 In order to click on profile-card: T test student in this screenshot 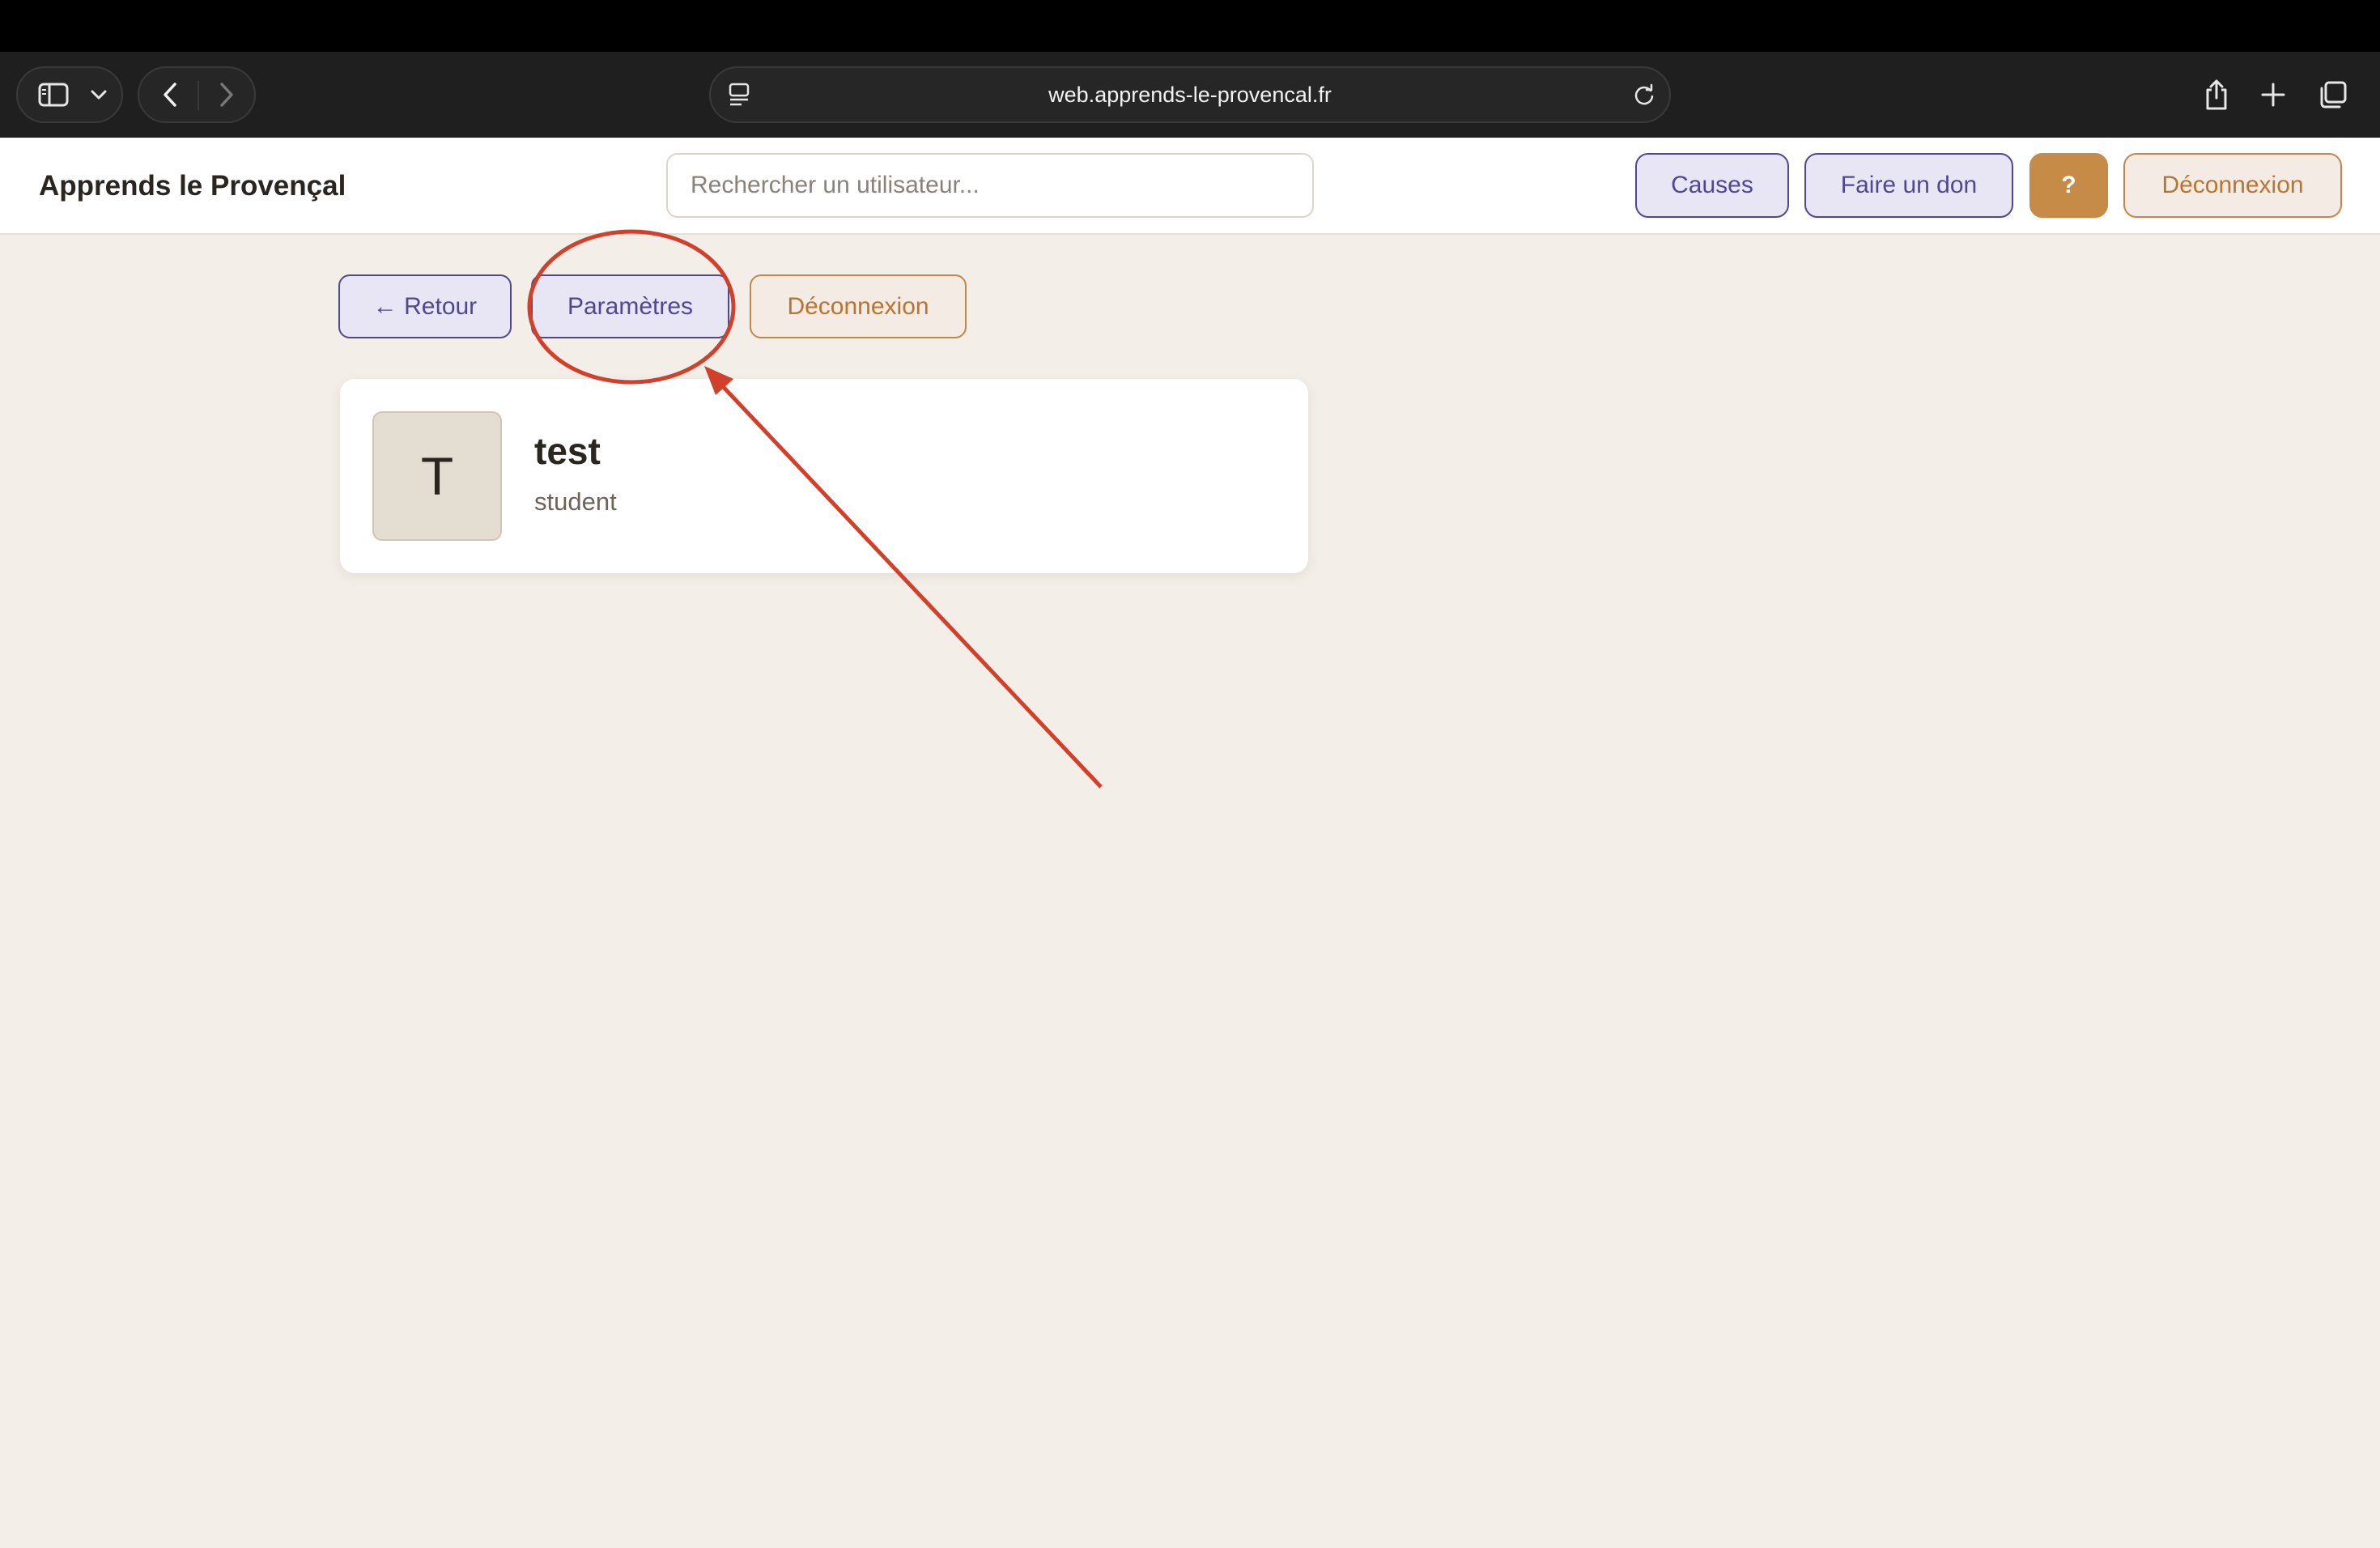, I will do `click(824, 476)`.